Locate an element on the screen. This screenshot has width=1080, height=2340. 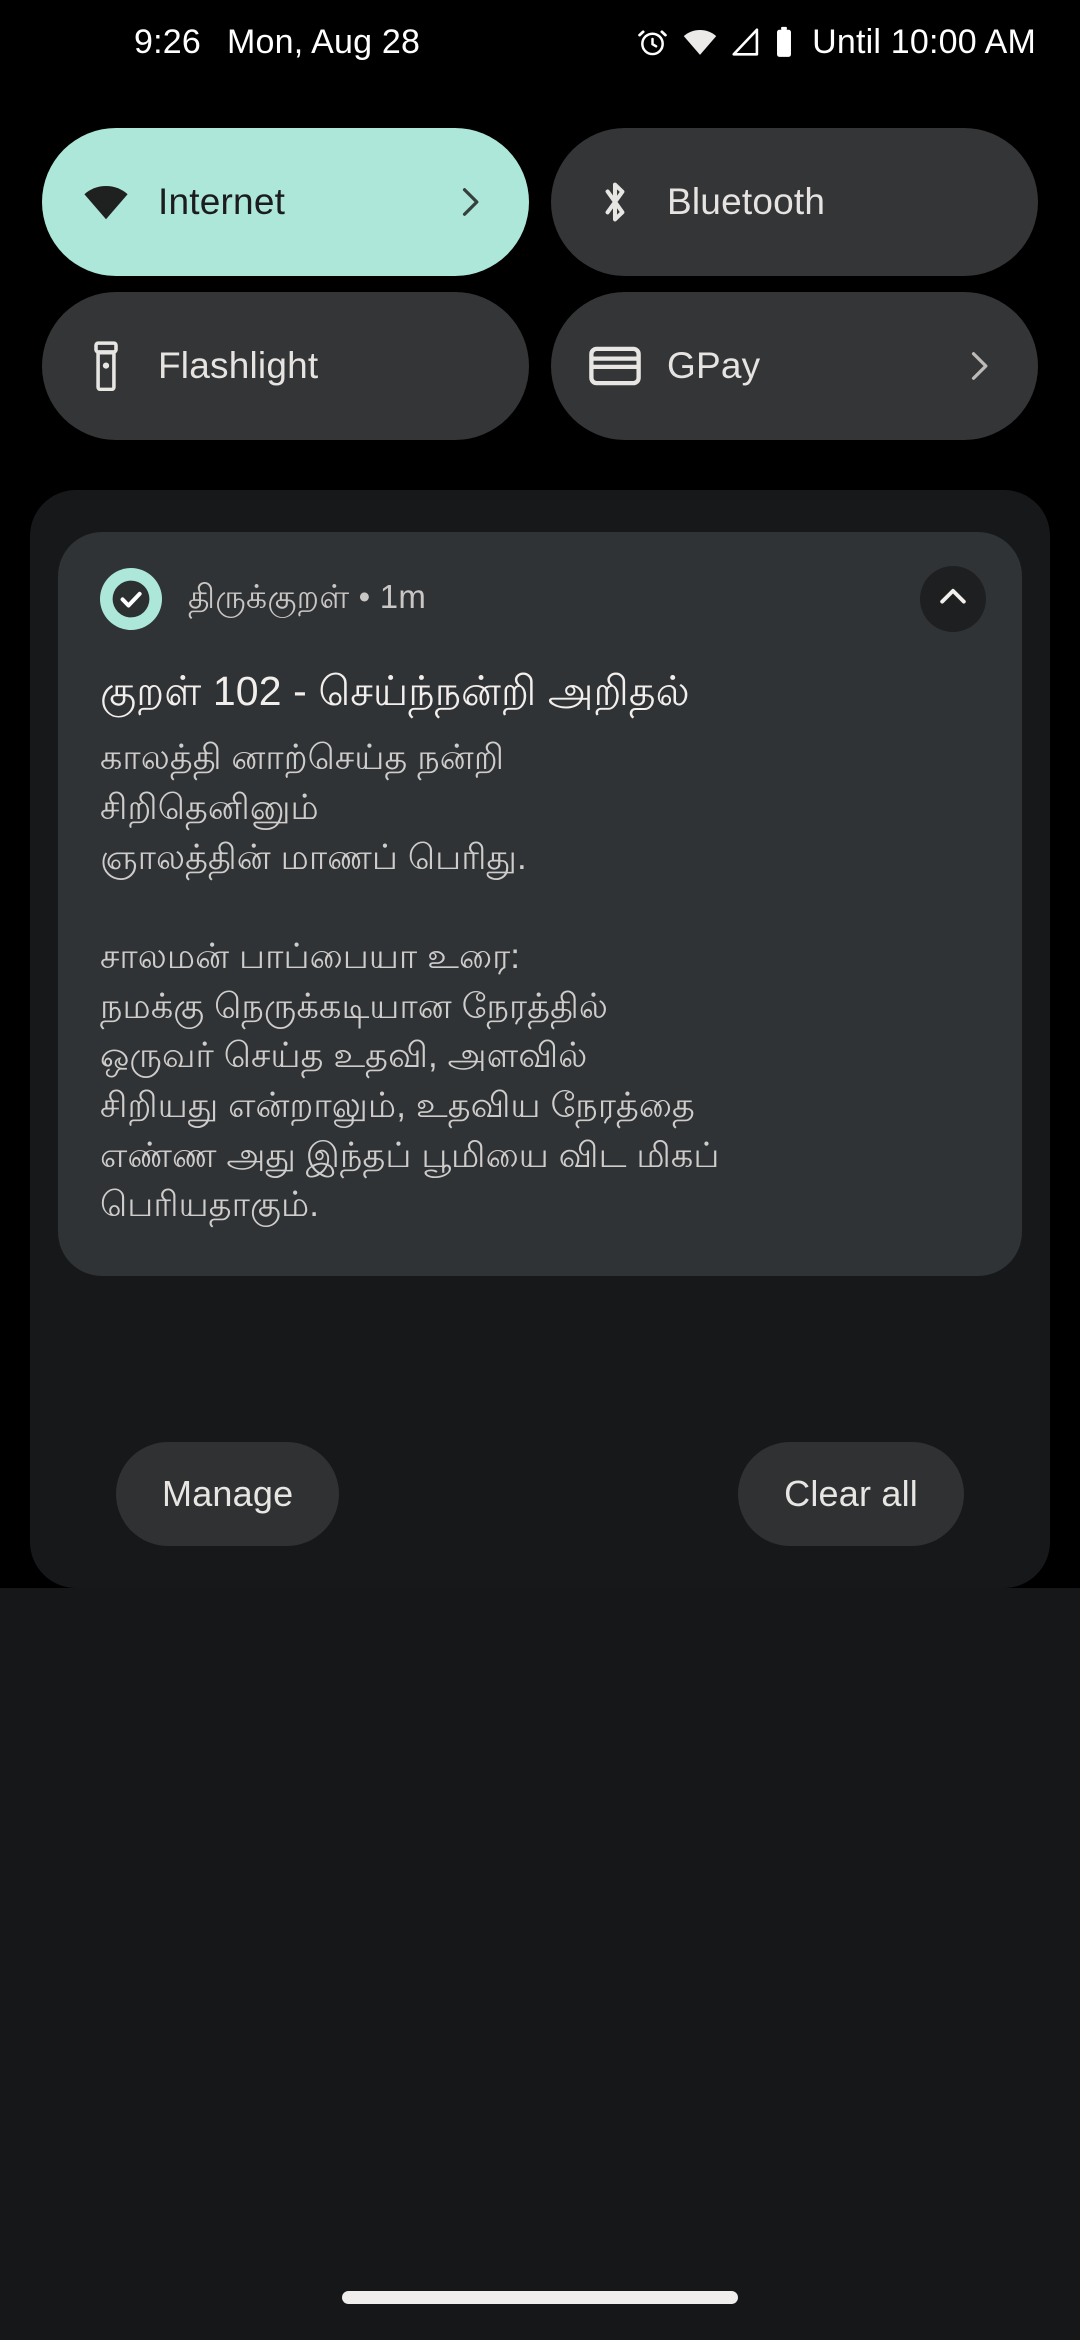
flashlight-icon is located at coordinates (106, 366).